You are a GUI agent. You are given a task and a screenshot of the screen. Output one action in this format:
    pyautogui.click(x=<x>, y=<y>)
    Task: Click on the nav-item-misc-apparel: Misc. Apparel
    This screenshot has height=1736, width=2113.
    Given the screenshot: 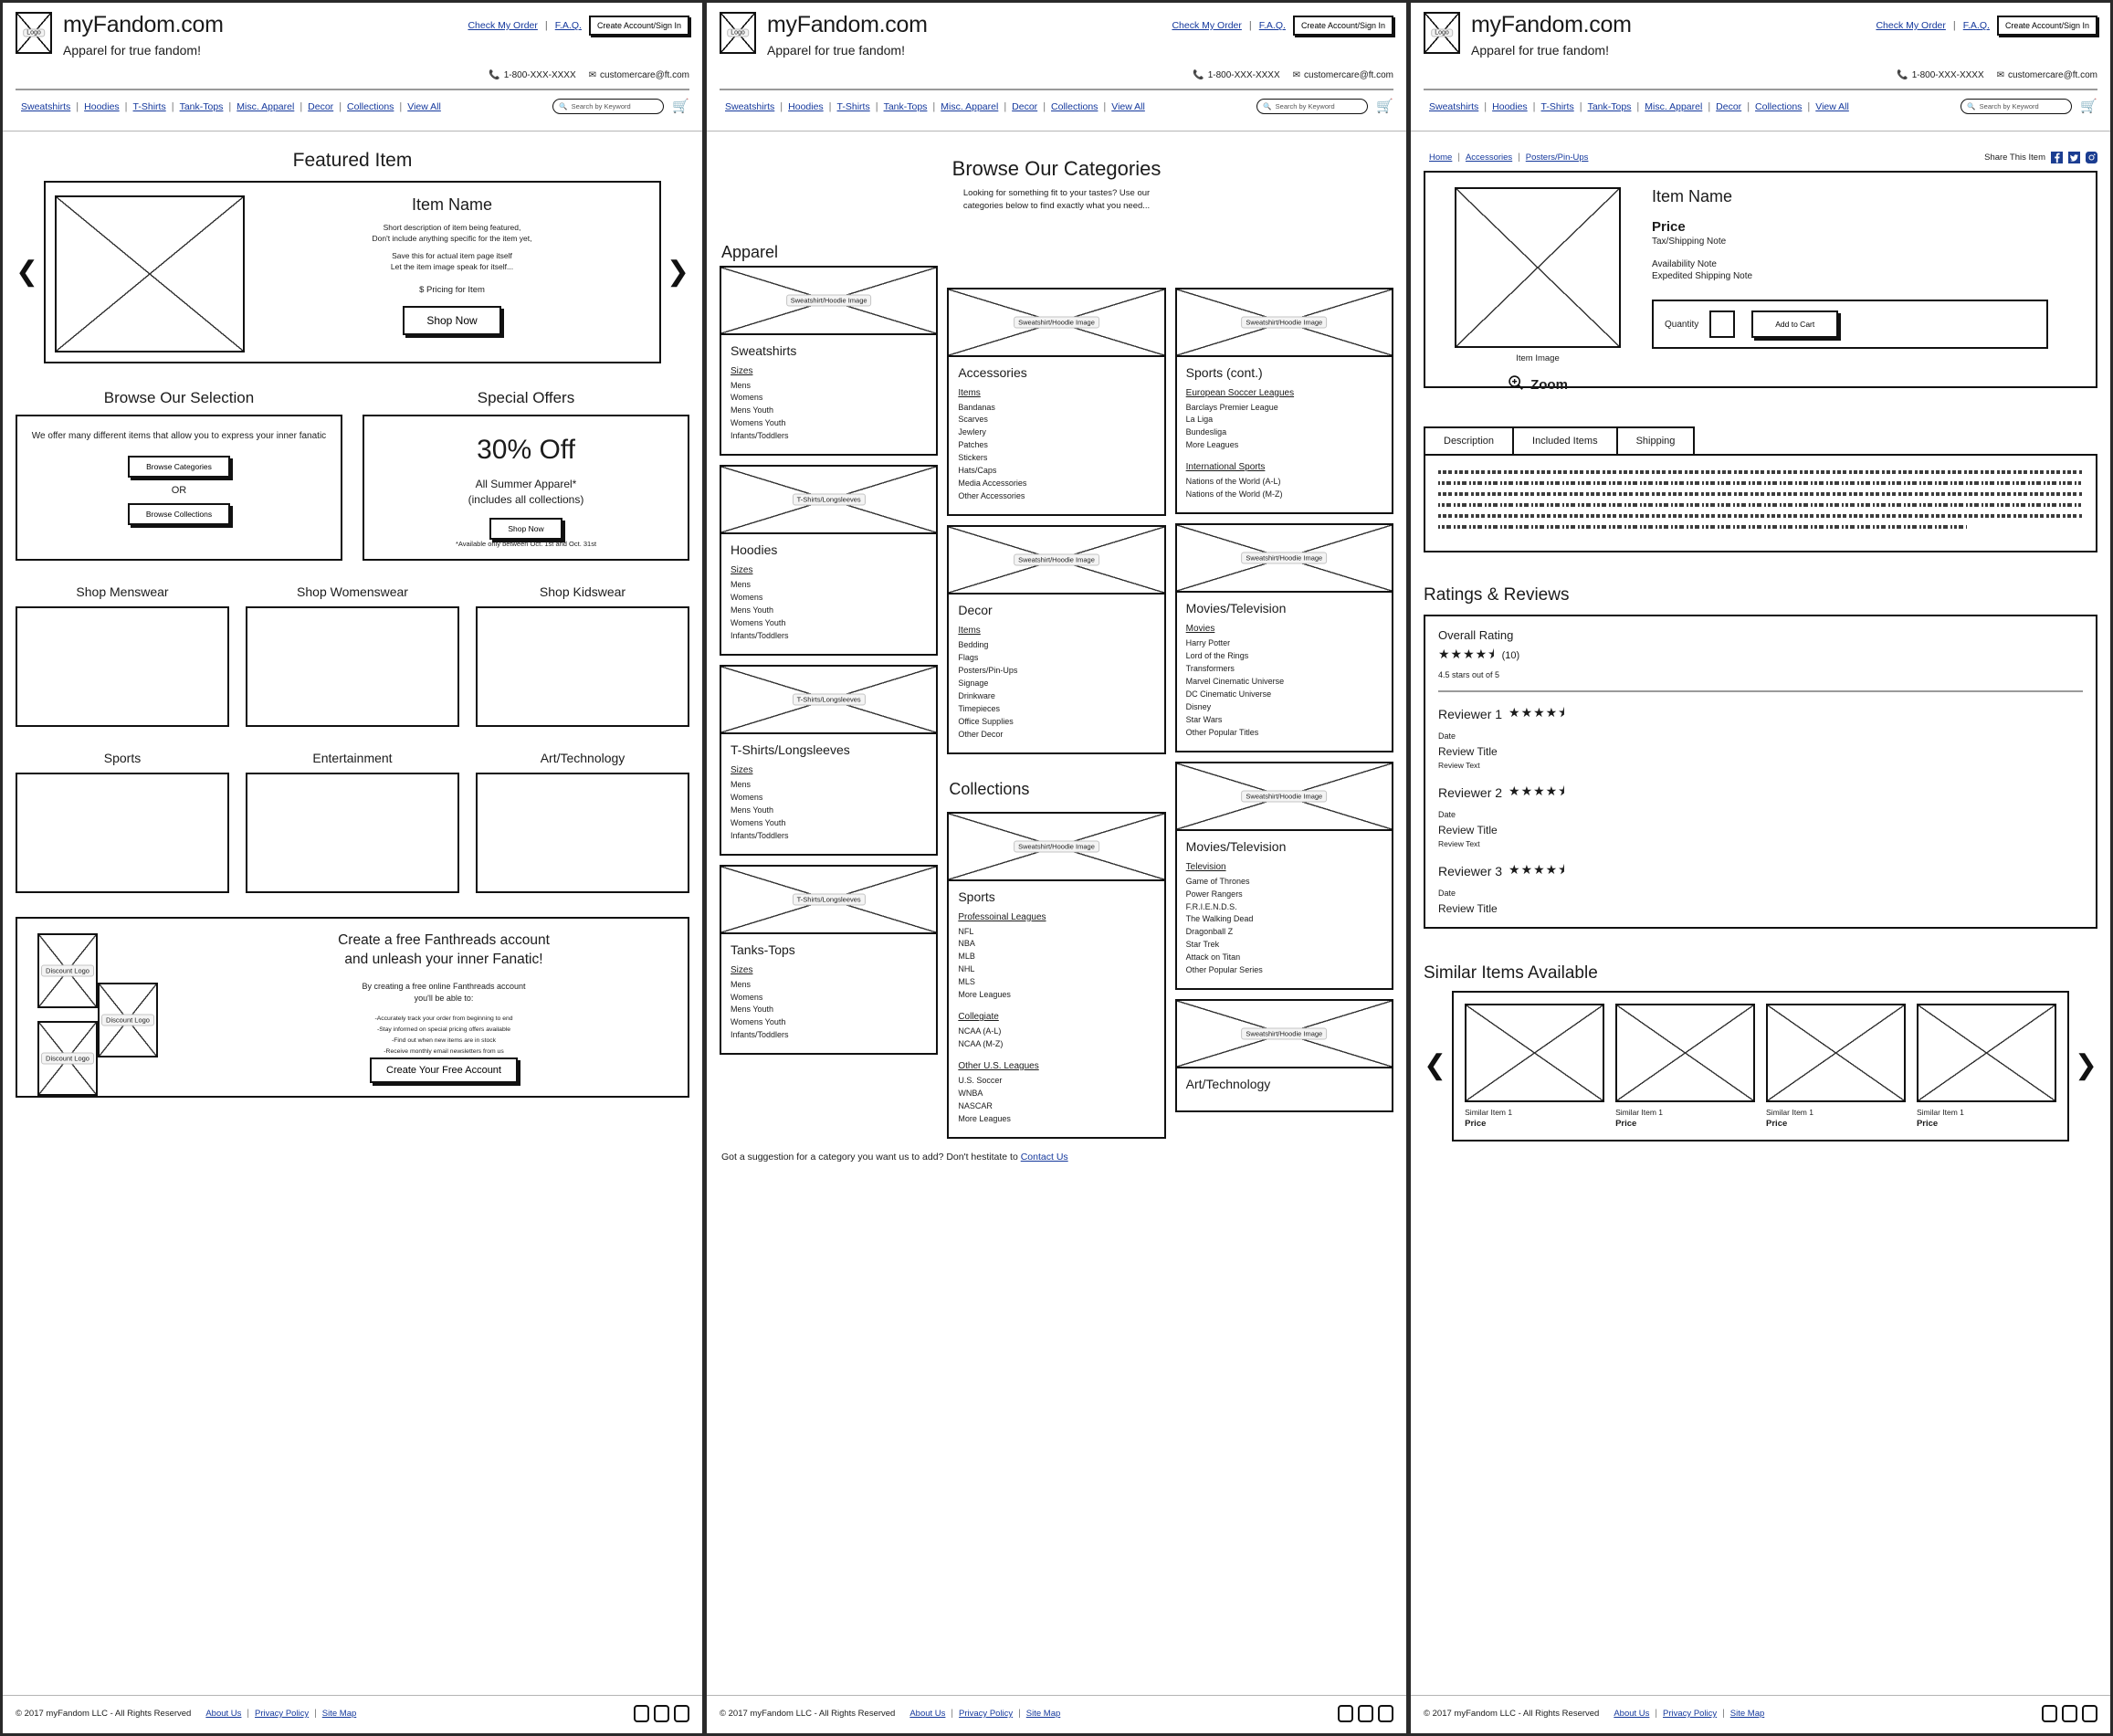 What is the action you would take?
    pyautogui.click(x=265, y=106)
    